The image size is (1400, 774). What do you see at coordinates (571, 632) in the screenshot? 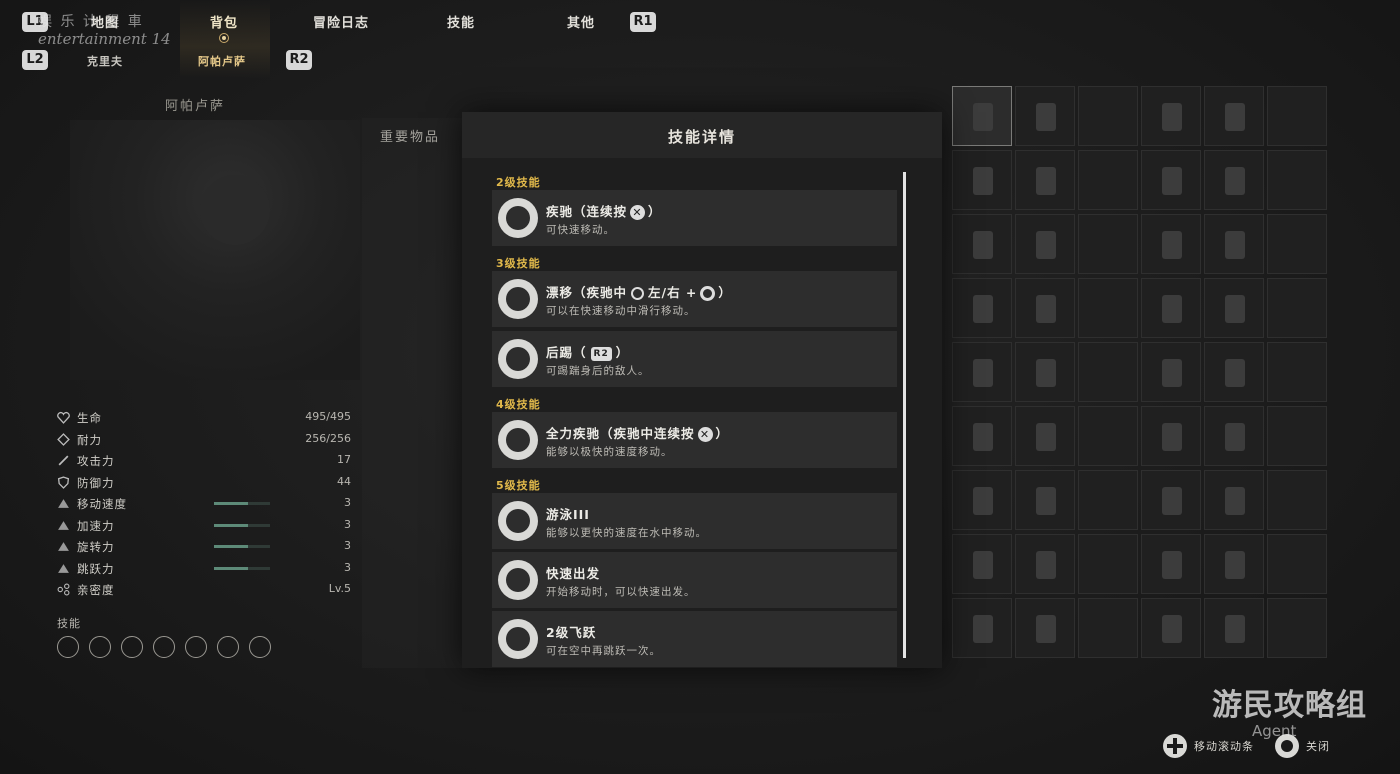
I see `skill-name: 2级飞跃` at bounding box center [571, 632].